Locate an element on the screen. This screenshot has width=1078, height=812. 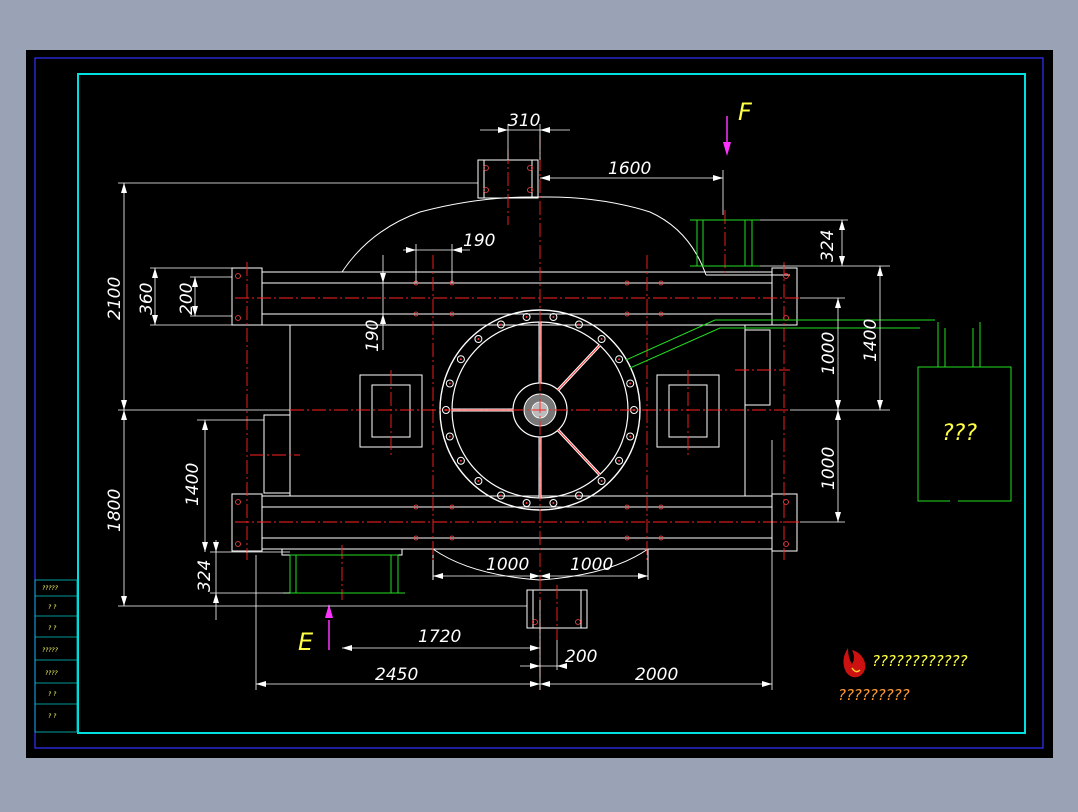
dim-1720: 1720 is located at coordinates (439, 637).